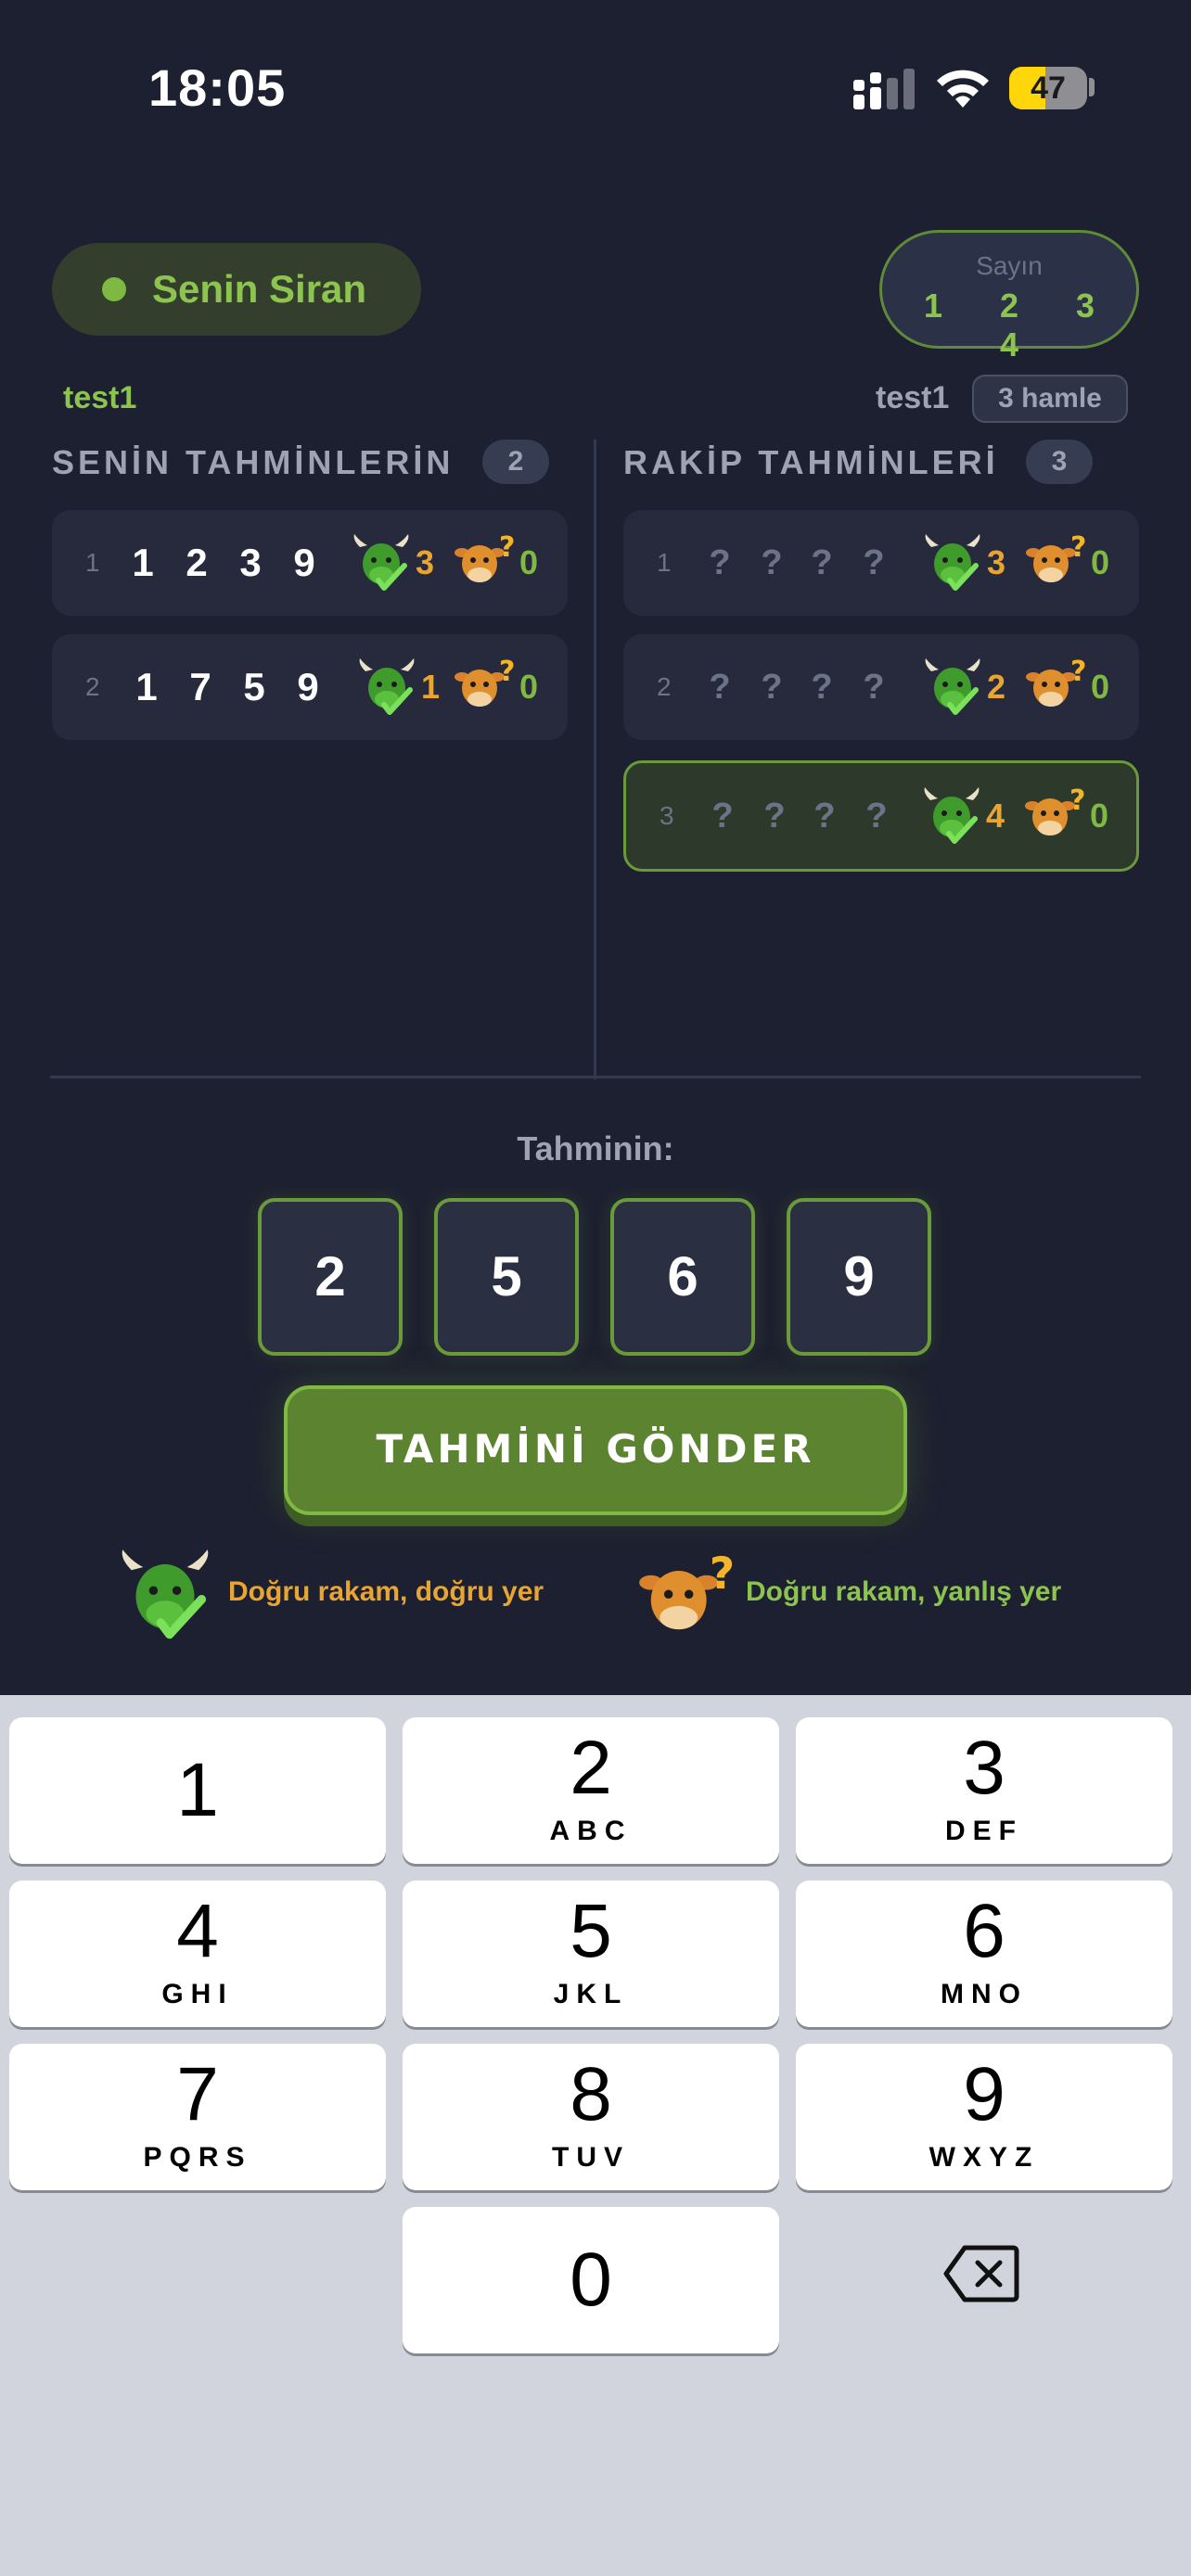 The width and height of the screenshot is (1191, 2576). Describe the element at coordinates (591, 2094) in the screenshot. I see `key-number: 8` at that location.